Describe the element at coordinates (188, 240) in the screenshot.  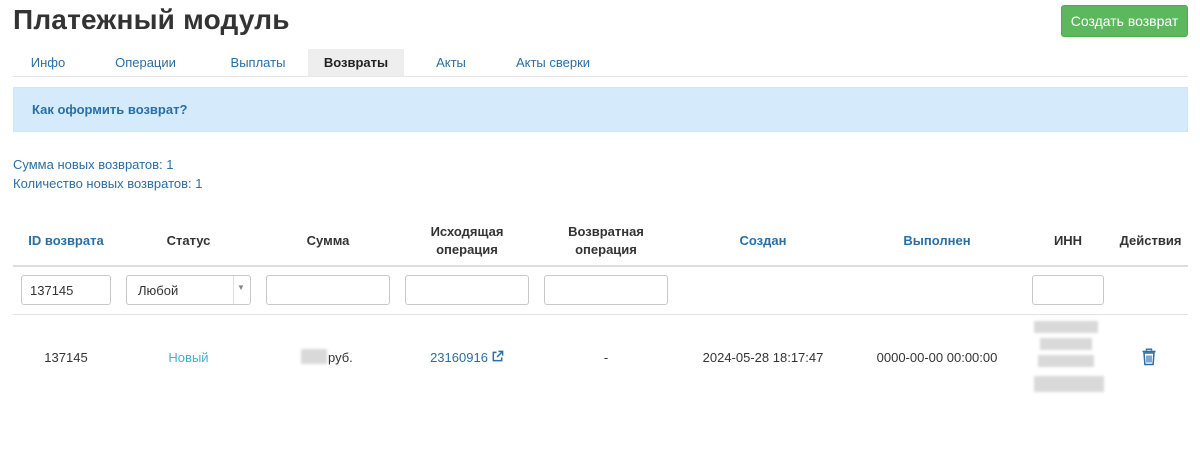
I see `column-header-status: Статус` at that location.